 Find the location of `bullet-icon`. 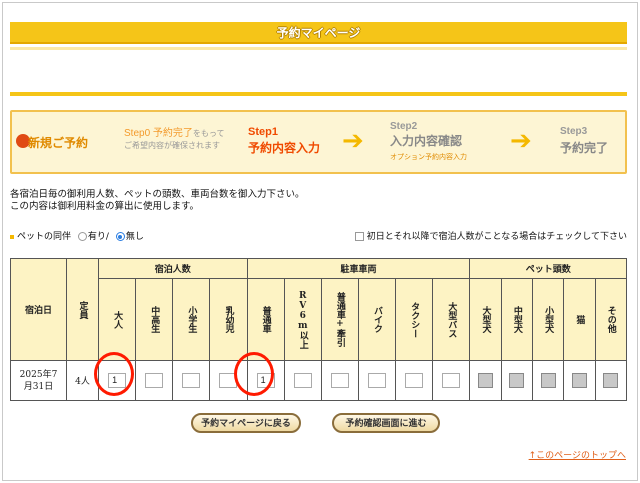

bullet-icon is located at coordinates (12, 236).